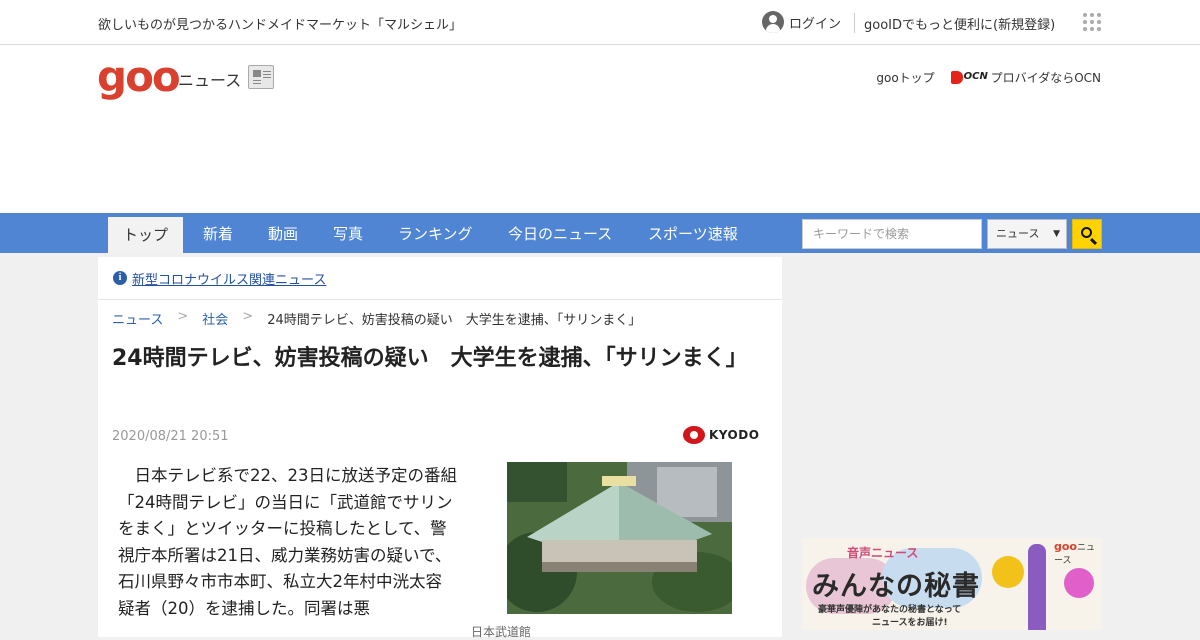 This screenshot has height=640, width=1200. I want to click on login-link: ログイン, so click(801, 22).